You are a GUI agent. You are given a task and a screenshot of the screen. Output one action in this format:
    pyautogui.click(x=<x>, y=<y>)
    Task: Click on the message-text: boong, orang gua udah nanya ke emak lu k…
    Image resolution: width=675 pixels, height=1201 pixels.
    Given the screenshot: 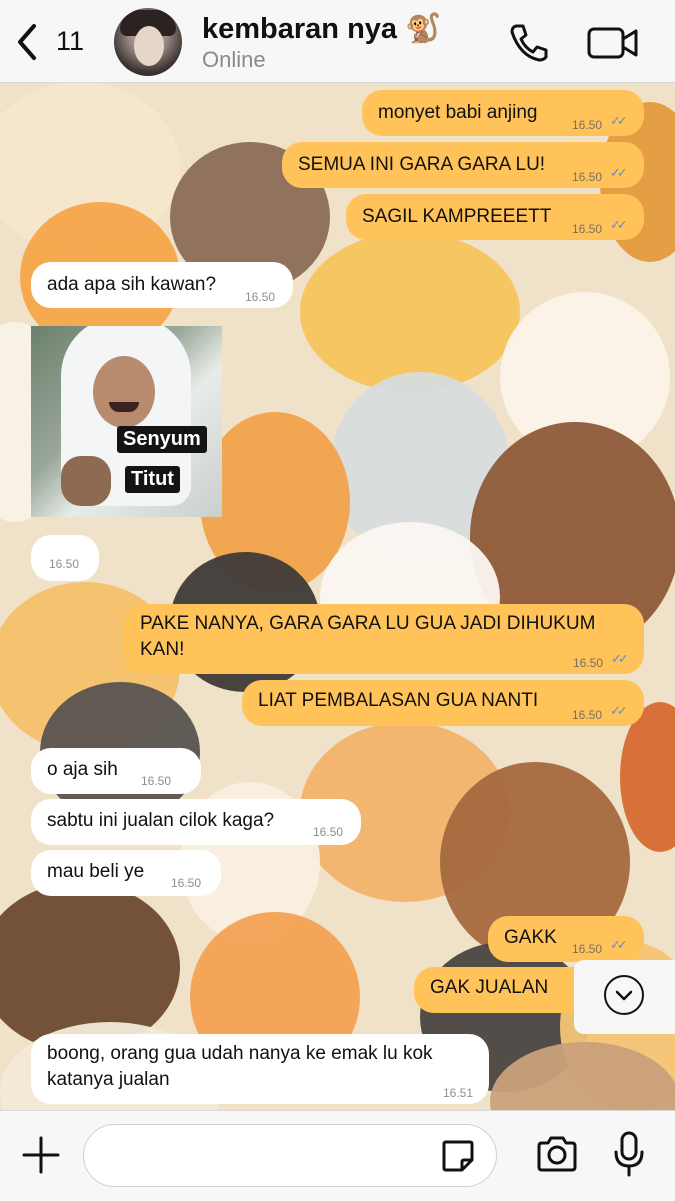 What is the action you would take?
    pyautogui.click(x=240, y=1053)
    